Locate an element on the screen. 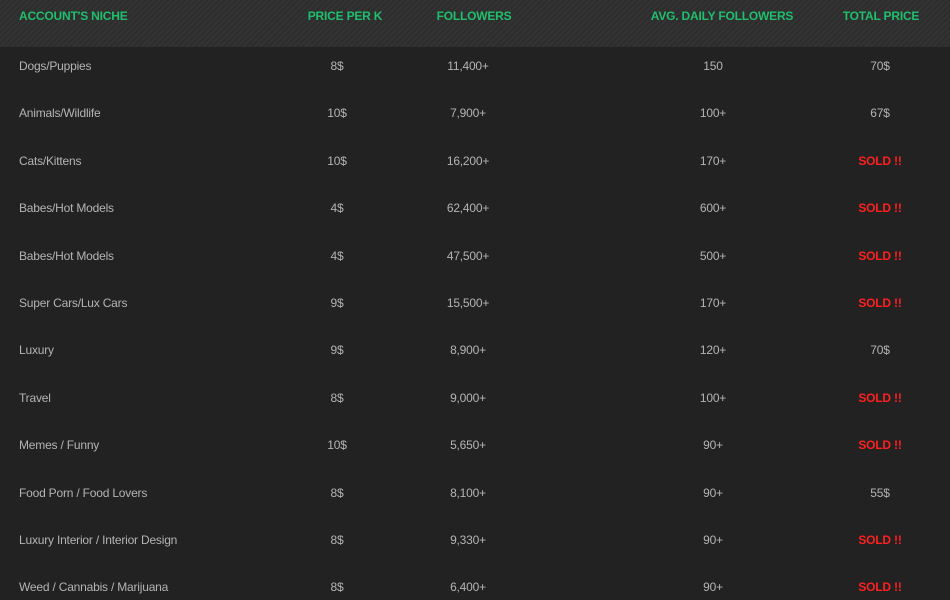 The image size is (950, 600). table-row: Dogs/Puppies 8$ 11,400+ 150 70$ is located at coordinates (475, 70).